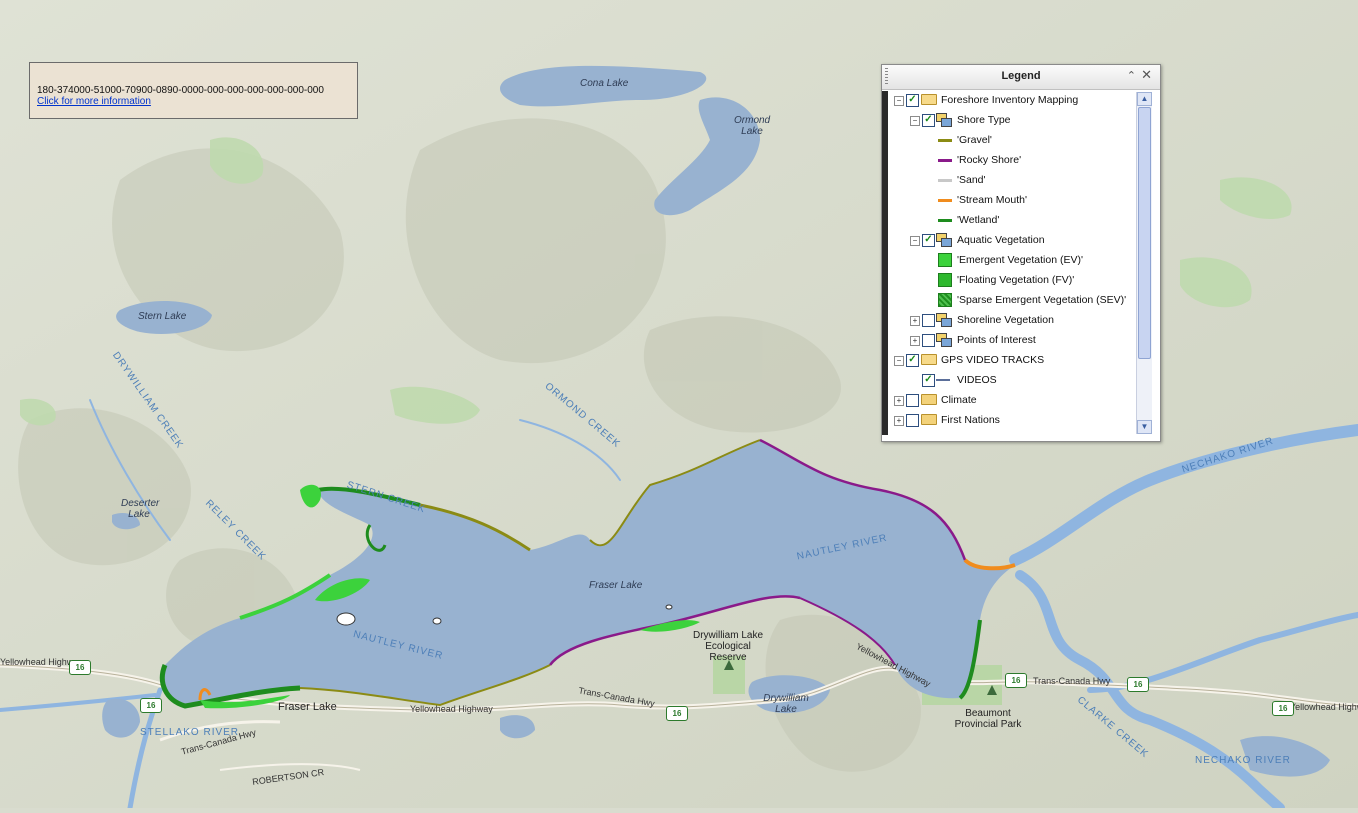 This screenshot has height=813, width=1358. What do you see at coordinates (307, 707) in the screenshot?
I see `town-label-fraser-lake: Fraser Lake` at bounding box center [307, 707].